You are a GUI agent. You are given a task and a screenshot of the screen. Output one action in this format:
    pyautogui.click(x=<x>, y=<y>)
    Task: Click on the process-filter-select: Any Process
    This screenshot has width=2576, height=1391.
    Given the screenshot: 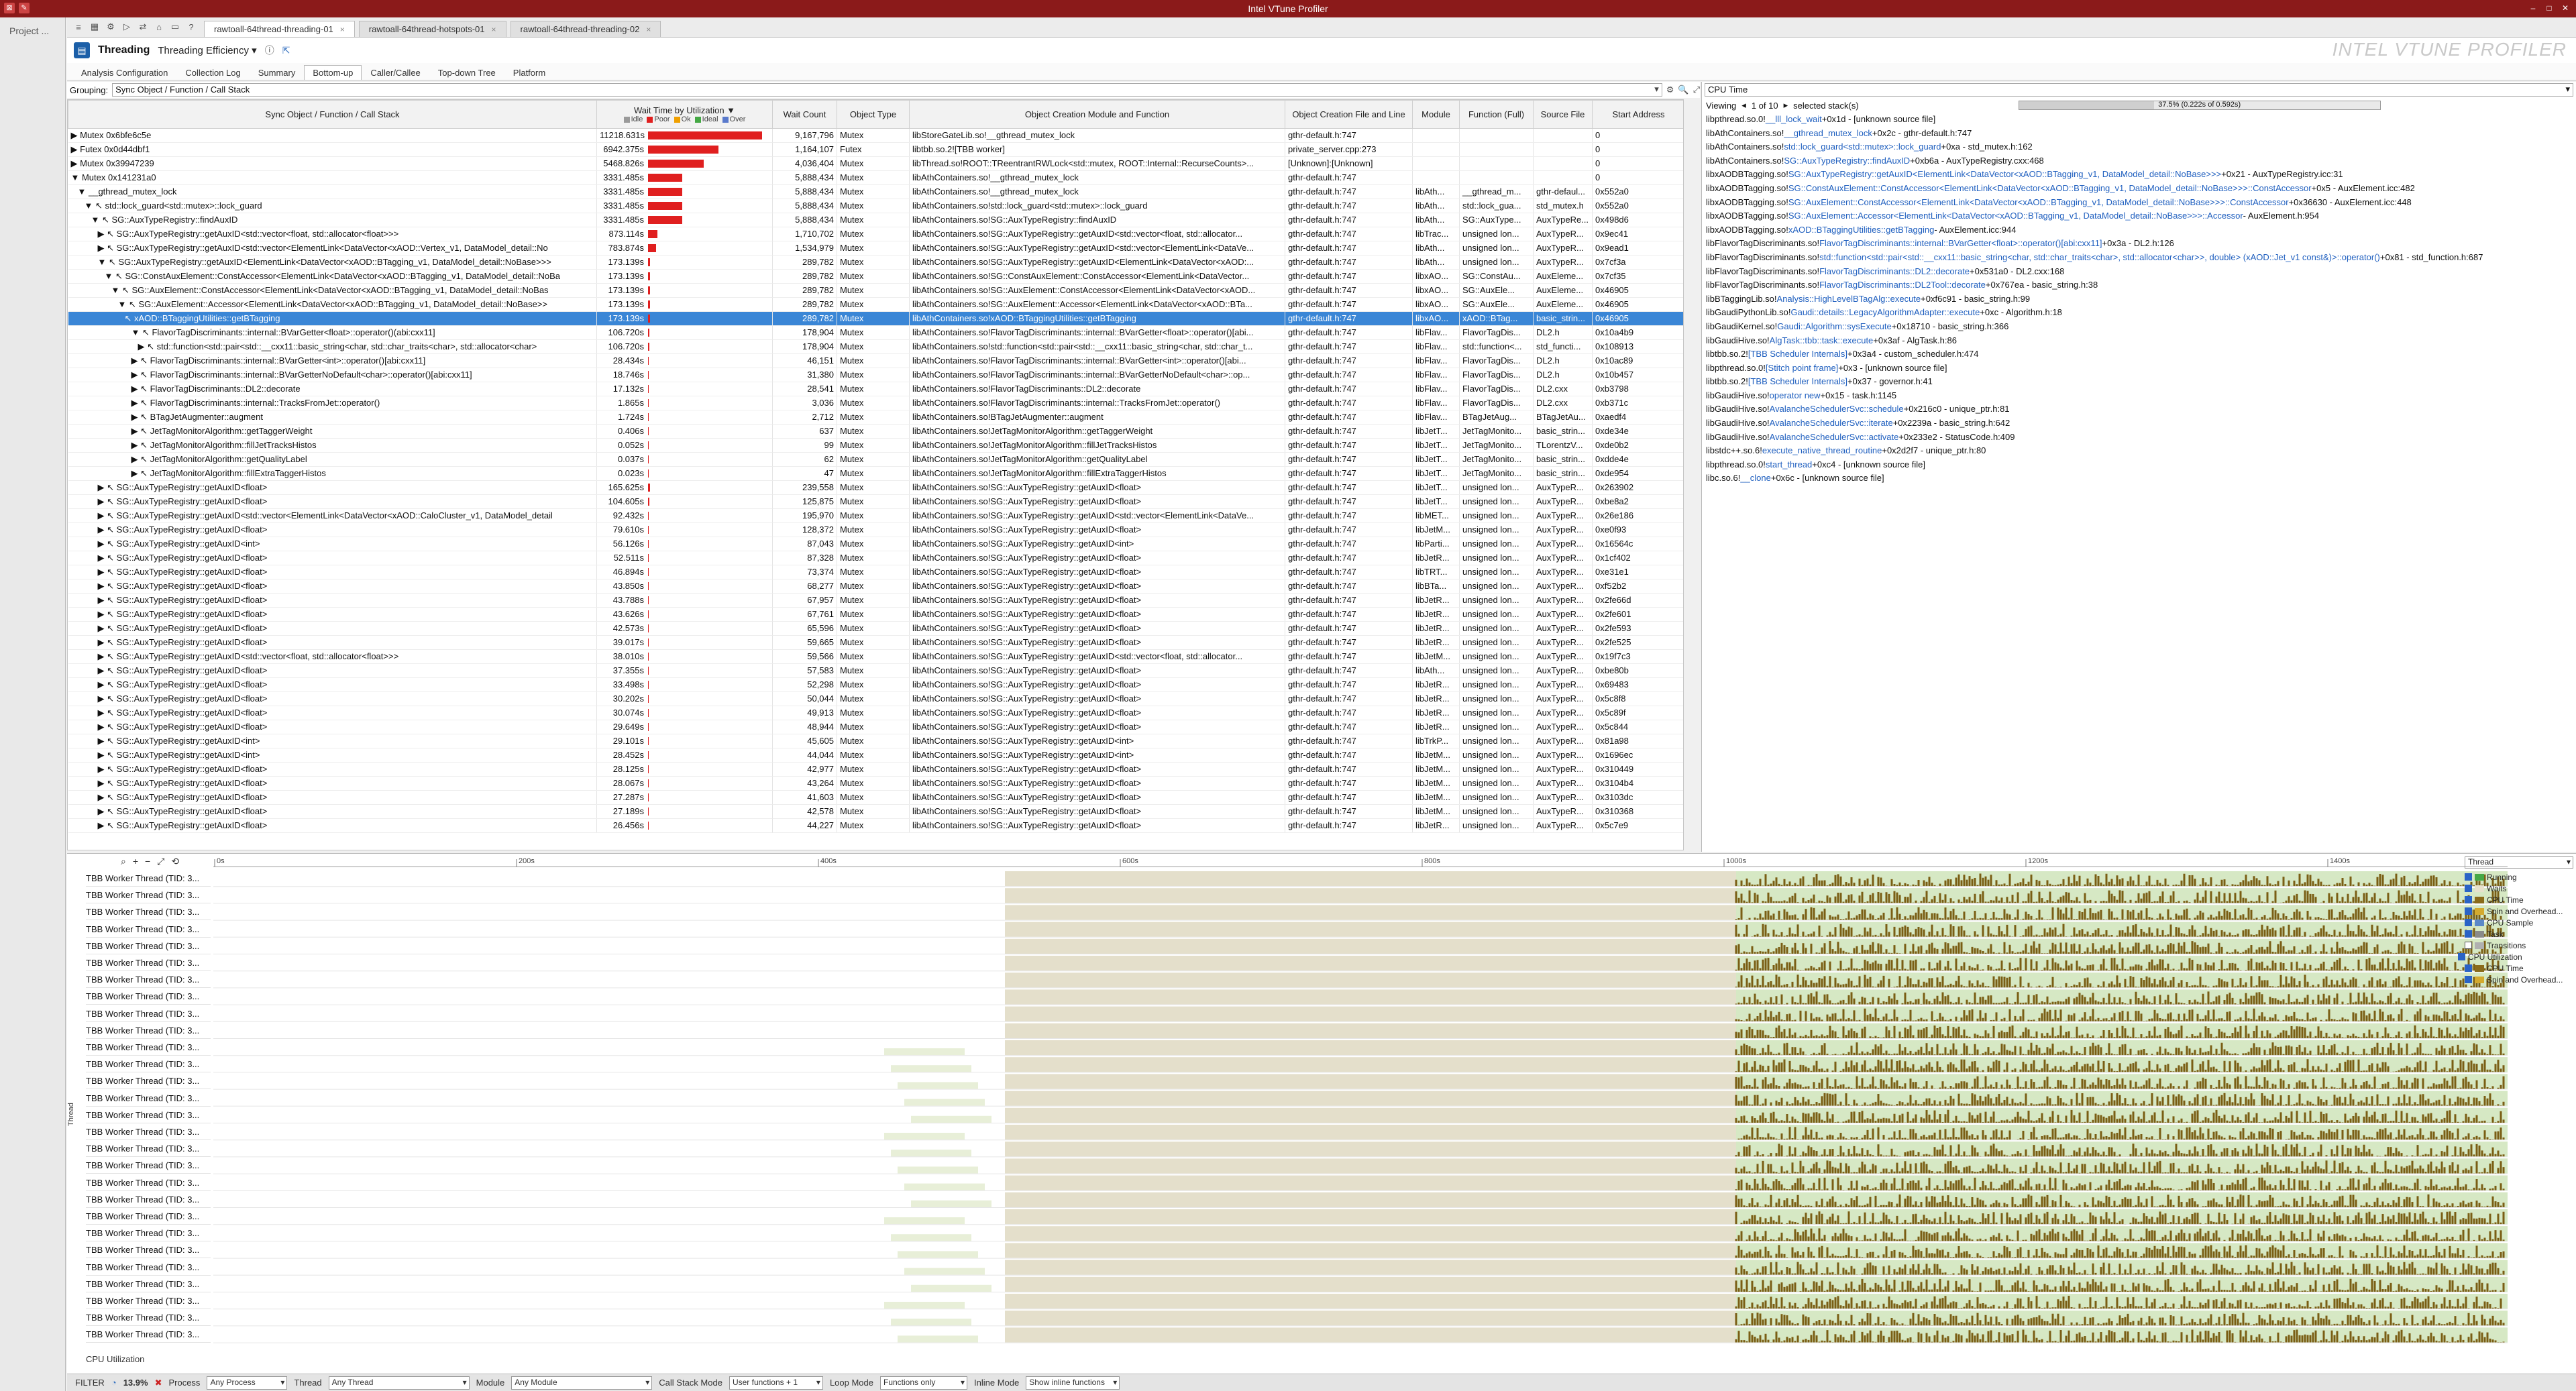 What is the action you would take?
    pyautogui.click(x=247, y=1383)
    